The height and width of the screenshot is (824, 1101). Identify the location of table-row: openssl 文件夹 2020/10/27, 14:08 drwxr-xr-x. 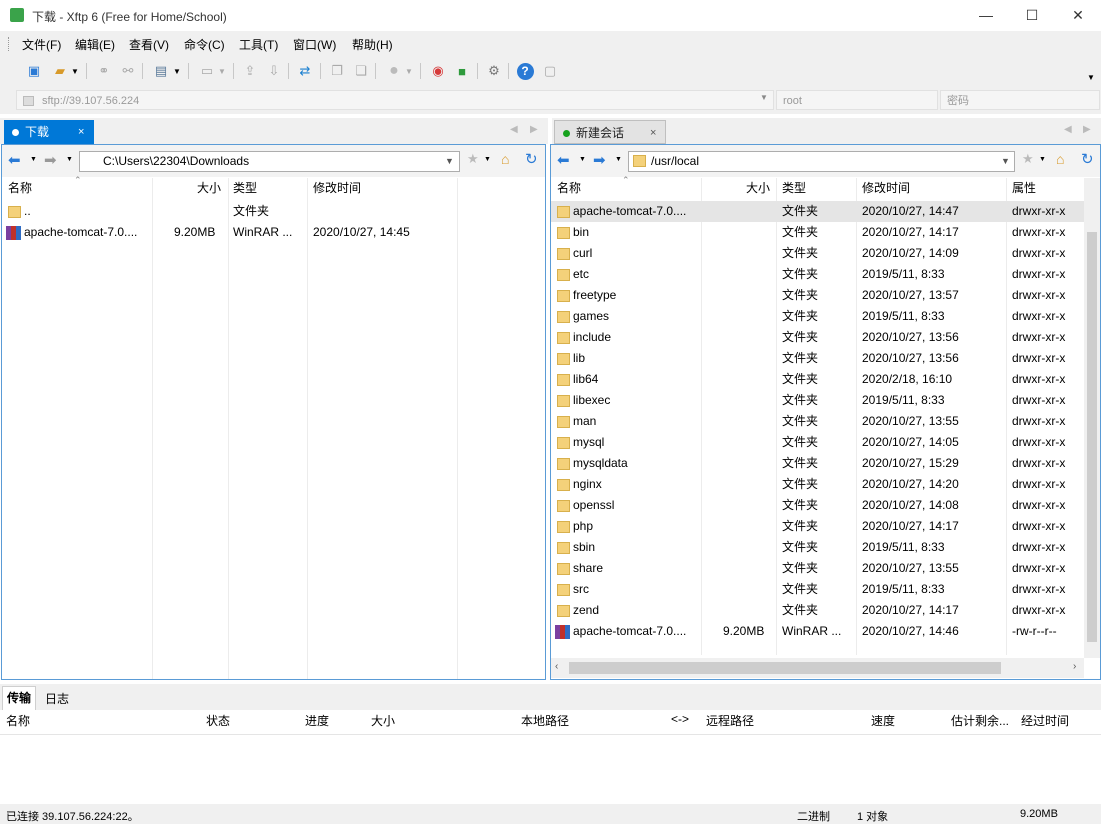
(817, 505).